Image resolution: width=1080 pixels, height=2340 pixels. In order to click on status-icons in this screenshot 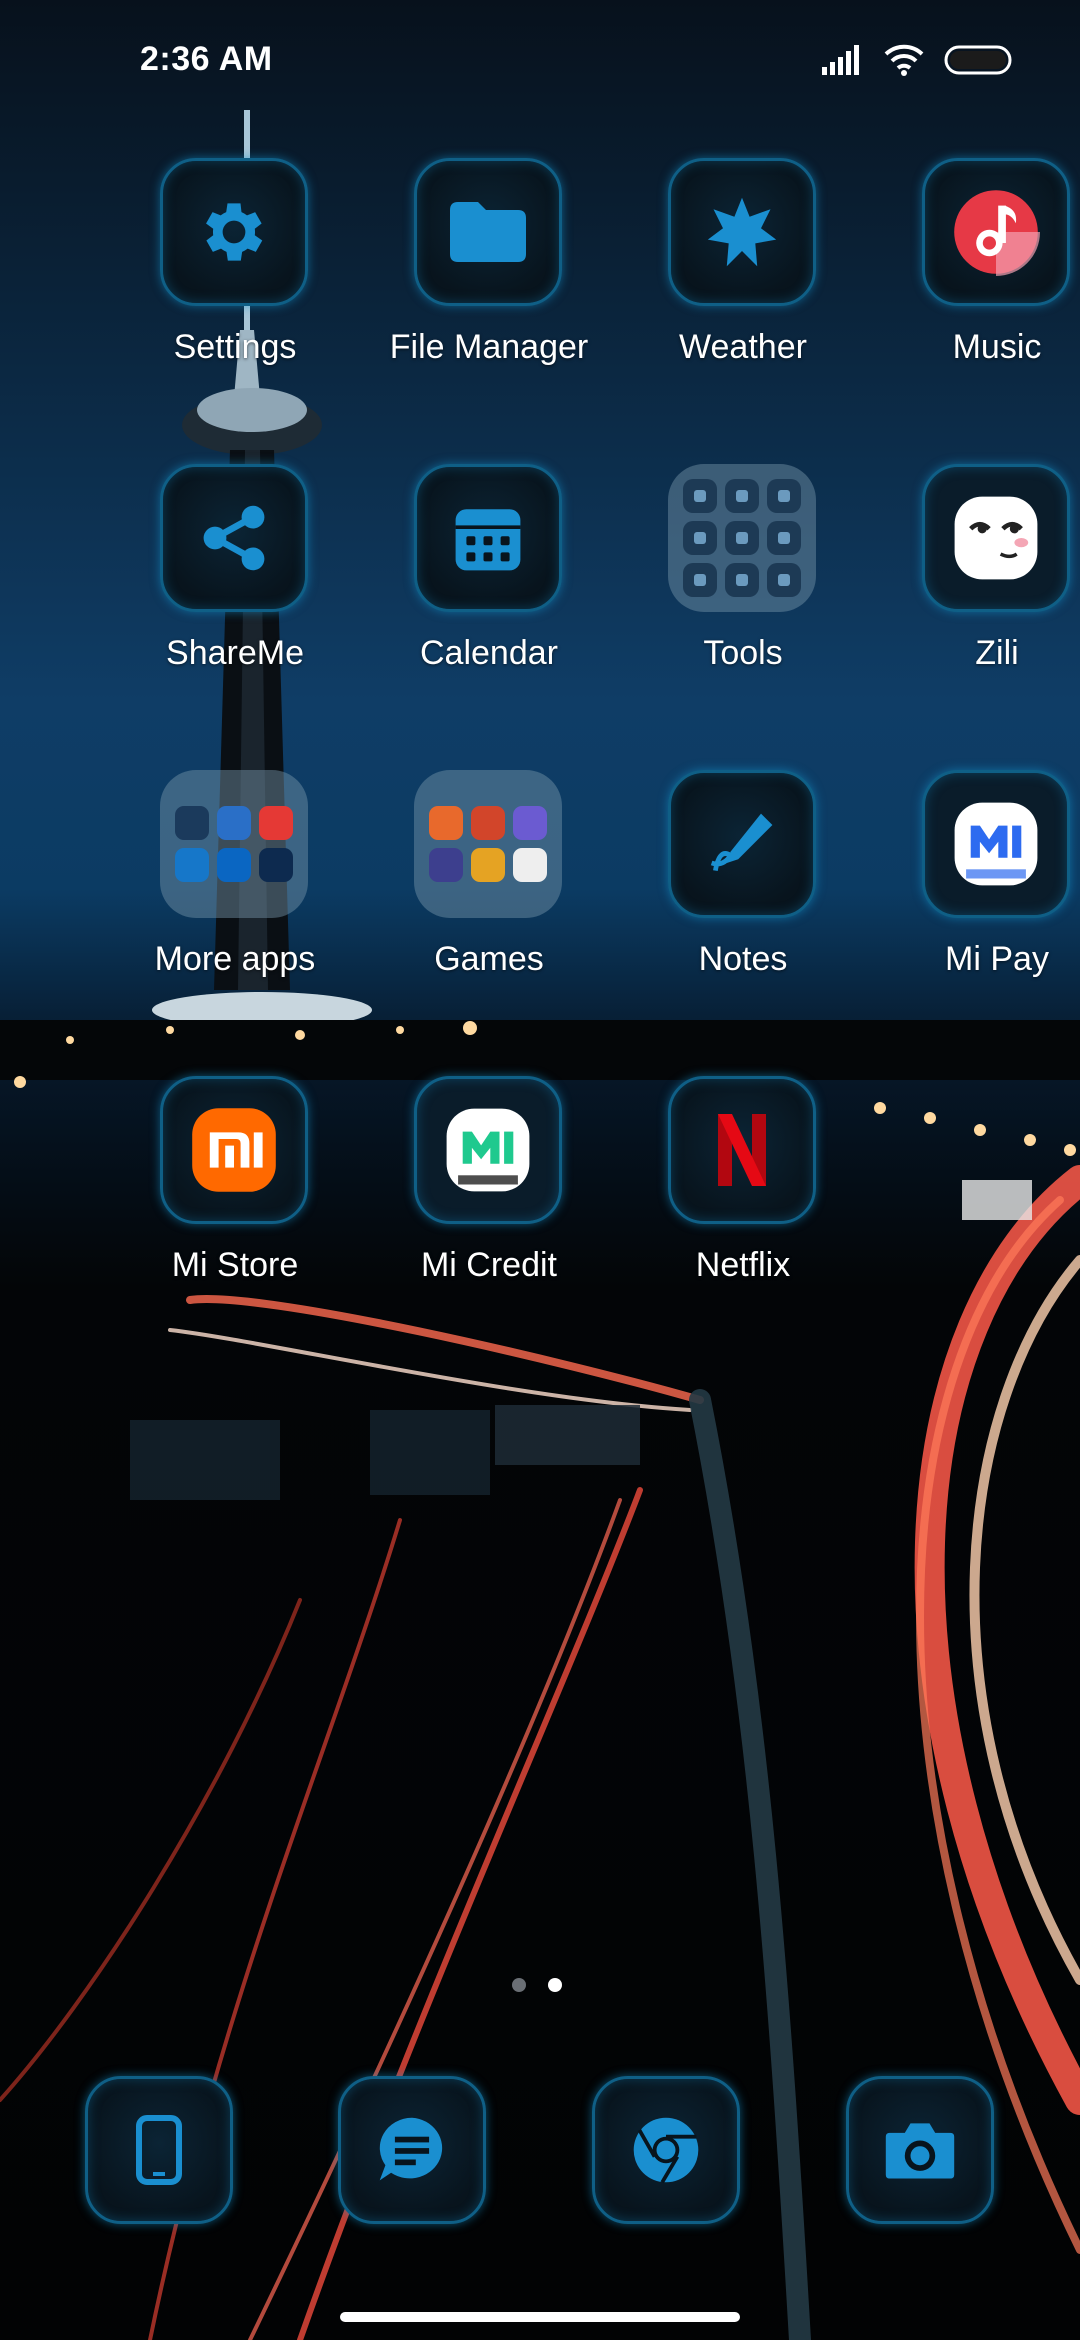, I will do `click(917, 60)`.